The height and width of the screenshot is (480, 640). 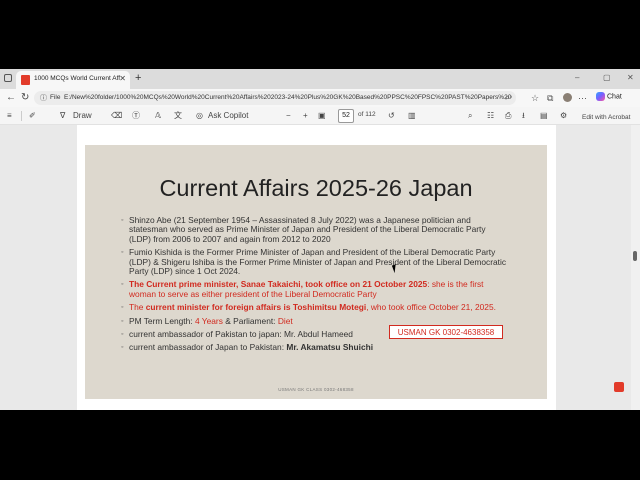 What do you see at coordinates (412, 115) in the screenshot?
I see `page-view-icon: ▥` at bounding box center [412, 115].